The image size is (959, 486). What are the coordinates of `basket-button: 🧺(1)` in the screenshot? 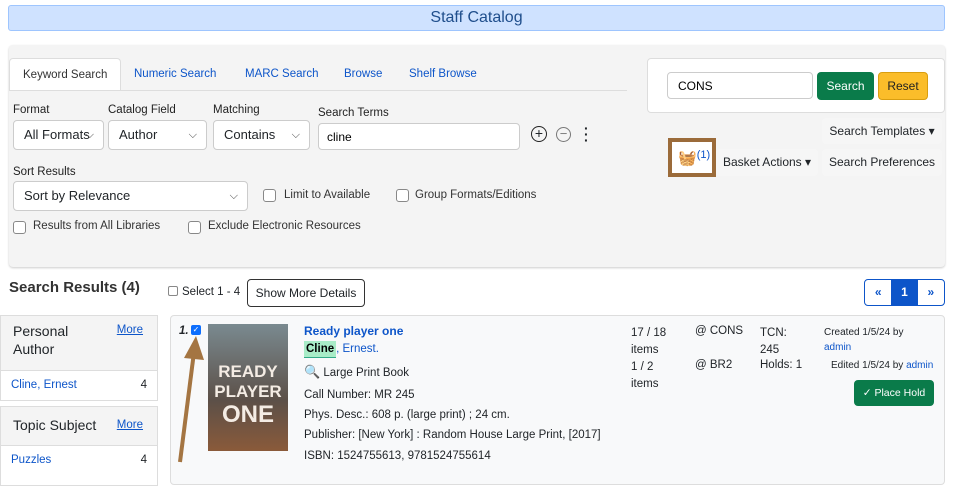 It's located at (692, 157).